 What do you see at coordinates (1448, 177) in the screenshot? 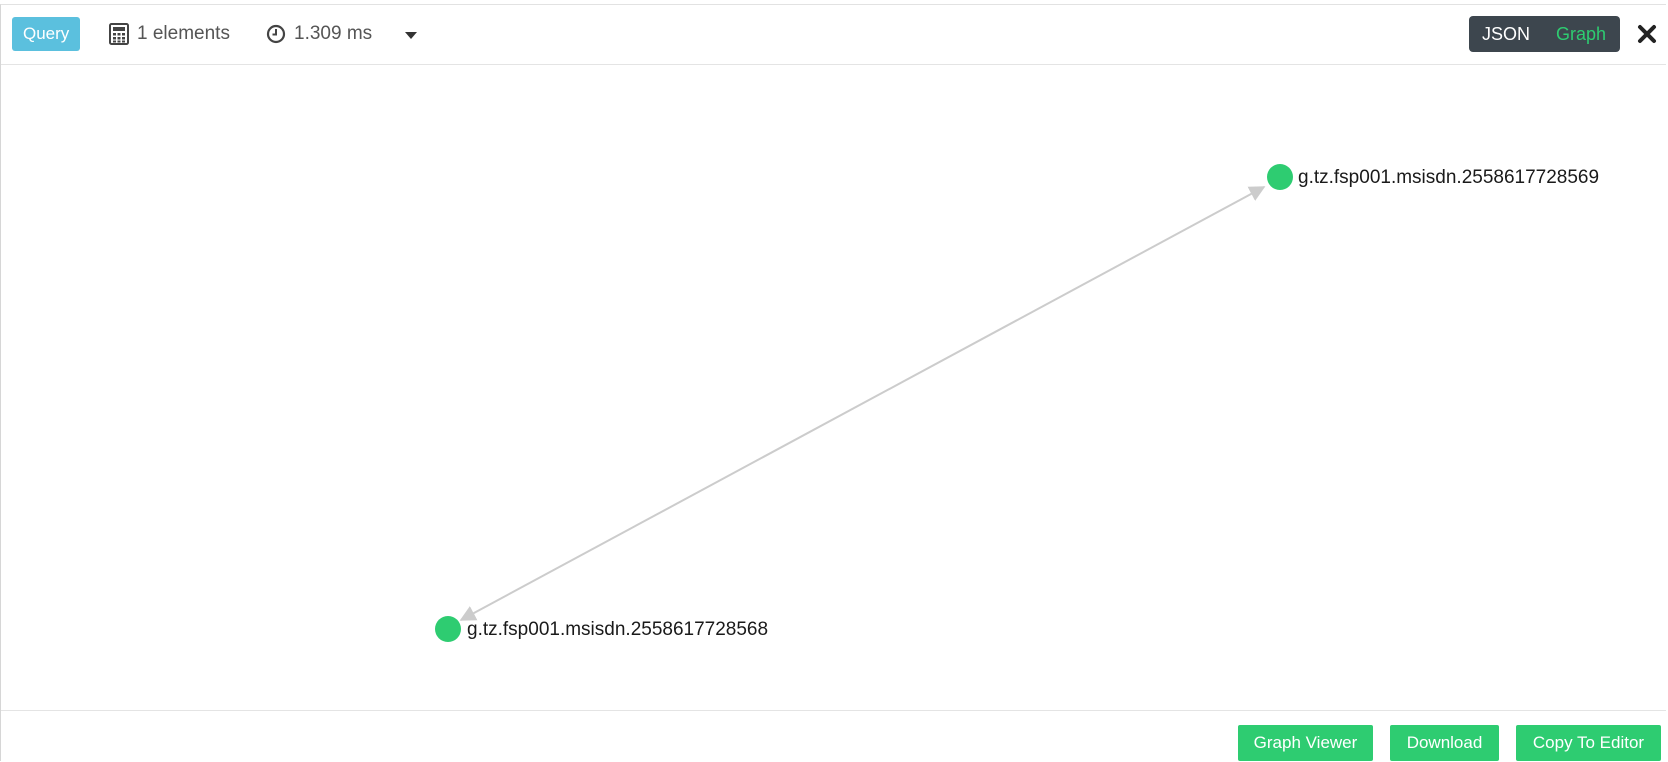
I see `node-label: g.tz.fsp001.msisdn.2558617728569` at bounding box center [1448, 177].